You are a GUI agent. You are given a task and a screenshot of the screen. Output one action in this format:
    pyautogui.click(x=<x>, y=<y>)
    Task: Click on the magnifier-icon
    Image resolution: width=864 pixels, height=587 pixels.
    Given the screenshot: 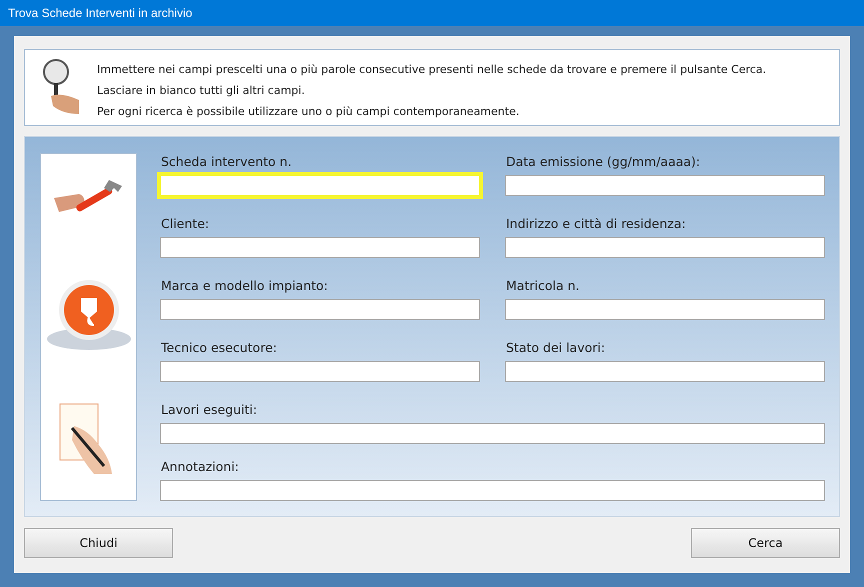 What is the action you would take?
    pyautogui.click(x=61, y=87)
    